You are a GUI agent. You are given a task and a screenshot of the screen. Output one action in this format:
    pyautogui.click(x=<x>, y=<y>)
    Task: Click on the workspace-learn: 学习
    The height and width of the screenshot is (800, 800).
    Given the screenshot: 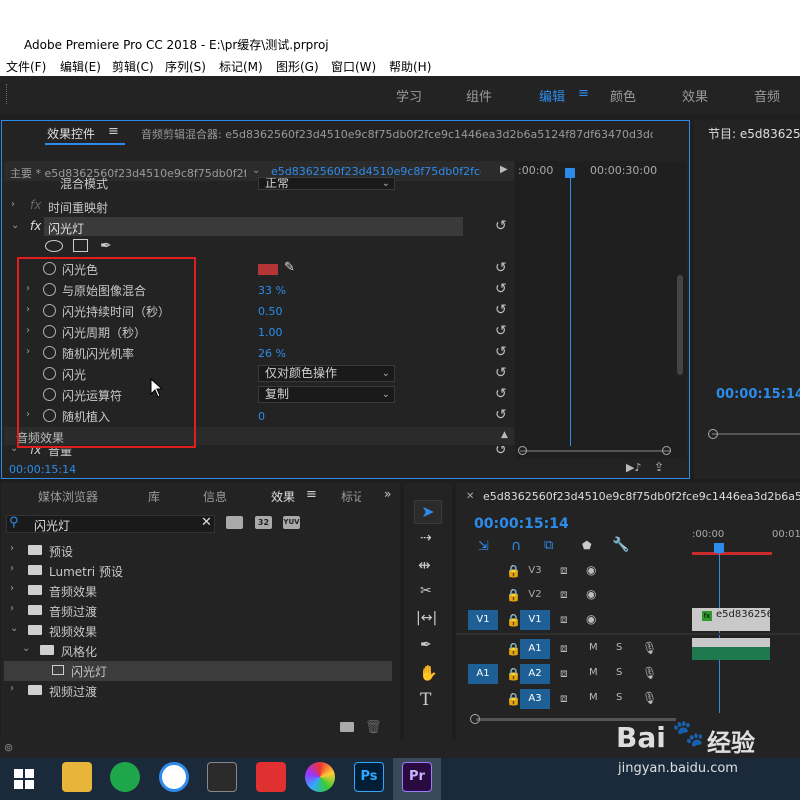 What is the action you would take?
    pyautogui.click(x=409, y=95)
    